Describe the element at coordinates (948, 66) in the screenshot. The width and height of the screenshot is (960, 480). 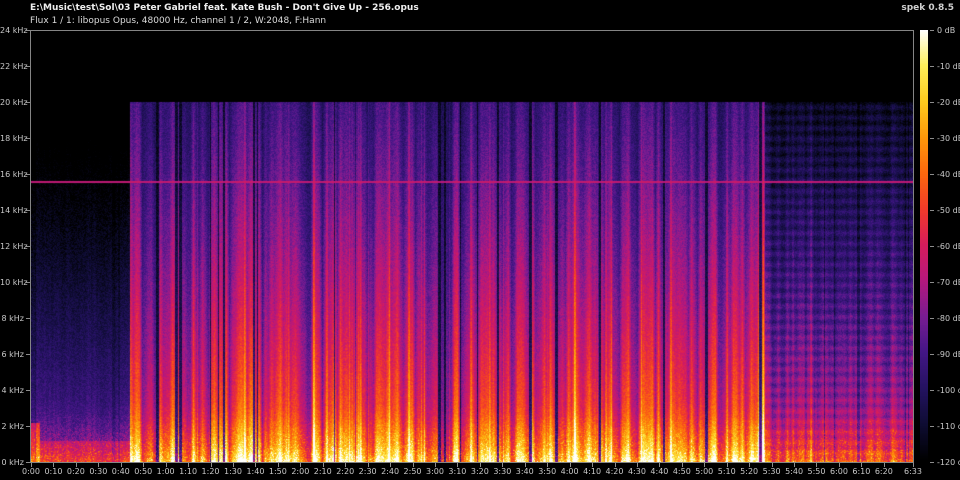
I see `db-tick-label: -10 dB` at that location.